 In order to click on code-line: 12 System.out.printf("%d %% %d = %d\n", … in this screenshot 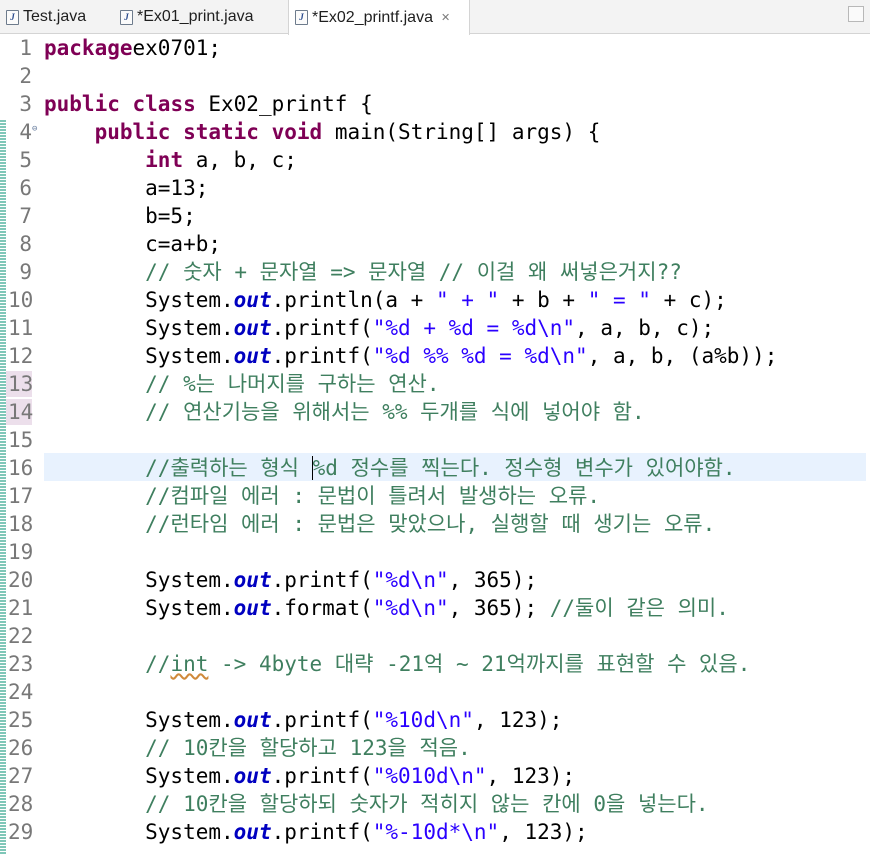, I will do `click(435, 356)`.